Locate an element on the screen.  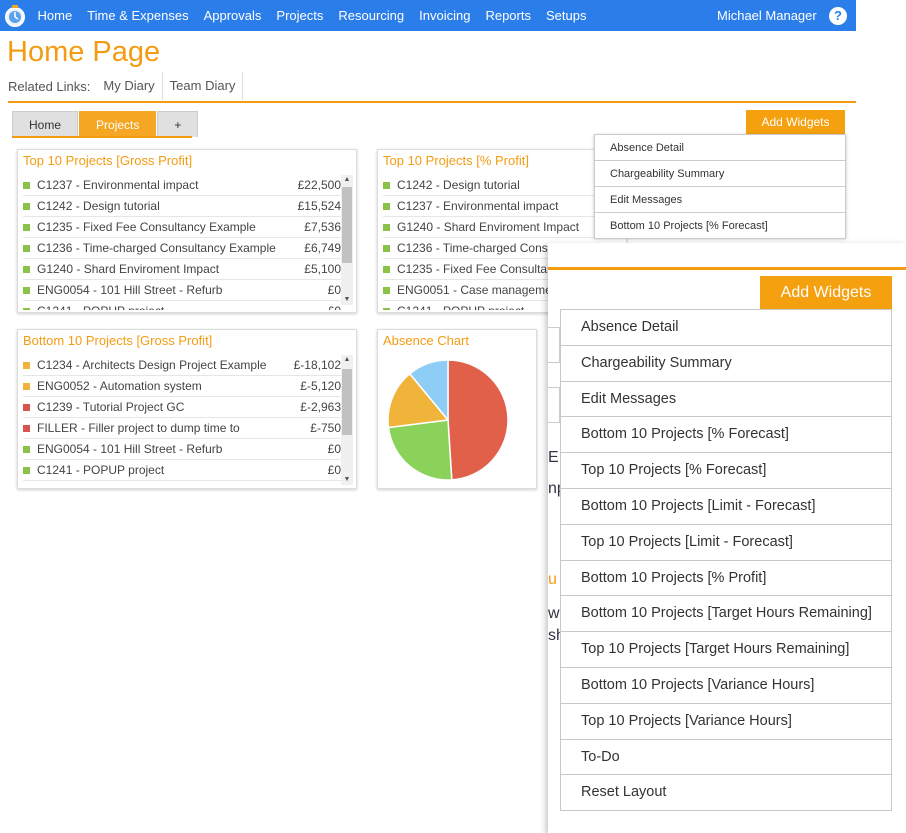
menu-item: Bottom 10 Projects [Variance Hours] is located at coordinates (726, 685).